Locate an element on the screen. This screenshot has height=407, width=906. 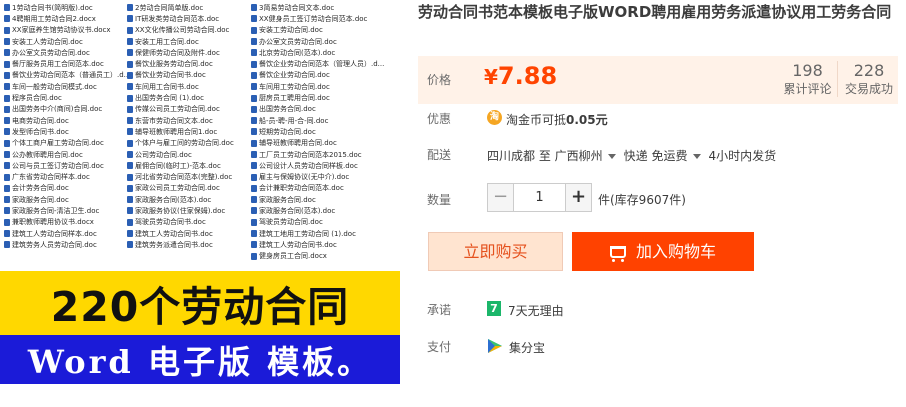
caret-down-icon is located at coordinates (696, 156).